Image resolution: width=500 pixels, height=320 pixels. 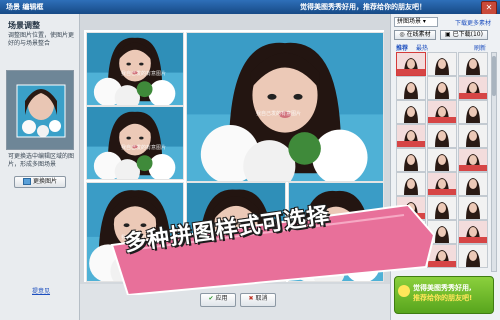 I want to click on scene-category-select: 拼图场景 ▾, so click(x=416, y=22).